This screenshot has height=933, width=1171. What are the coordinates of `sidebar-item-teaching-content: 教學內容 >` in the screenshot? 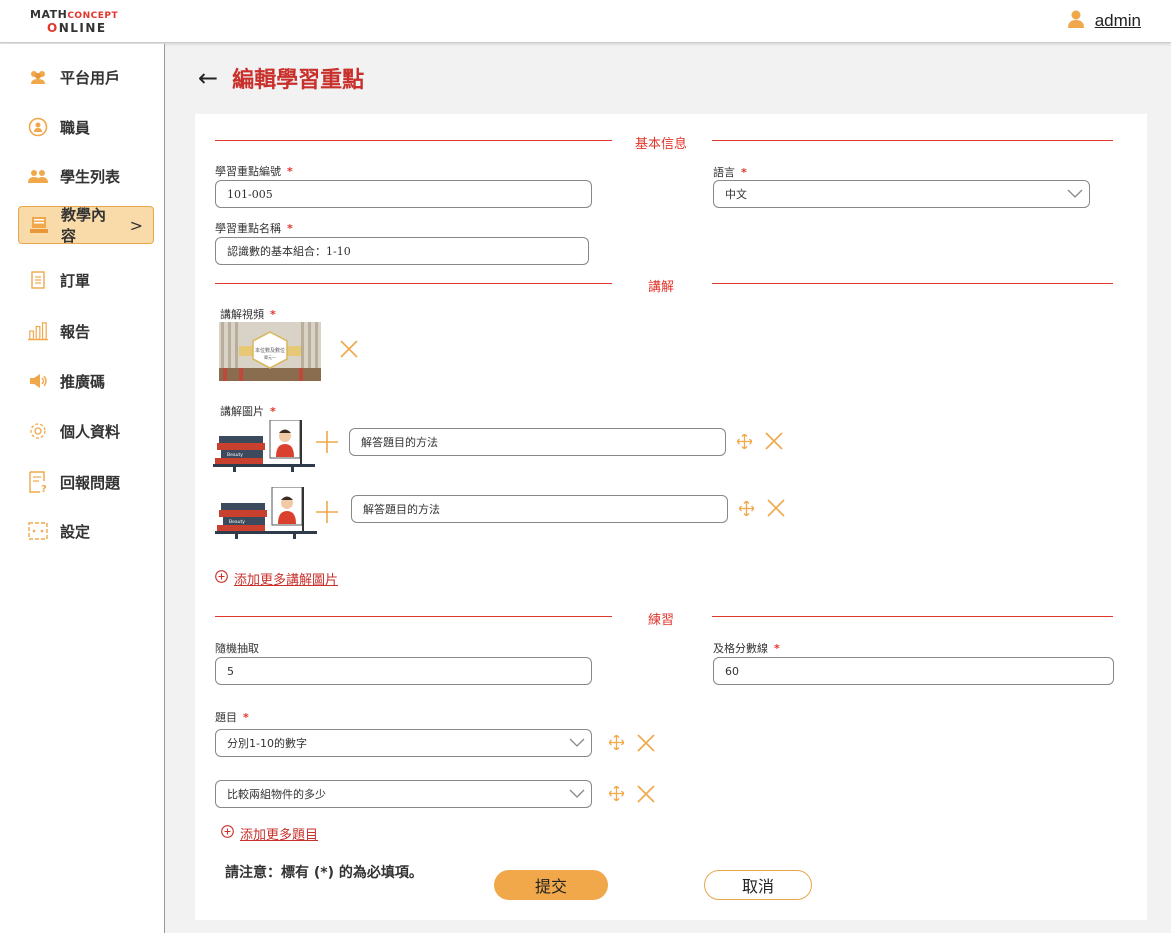 It's located at (86, 225).